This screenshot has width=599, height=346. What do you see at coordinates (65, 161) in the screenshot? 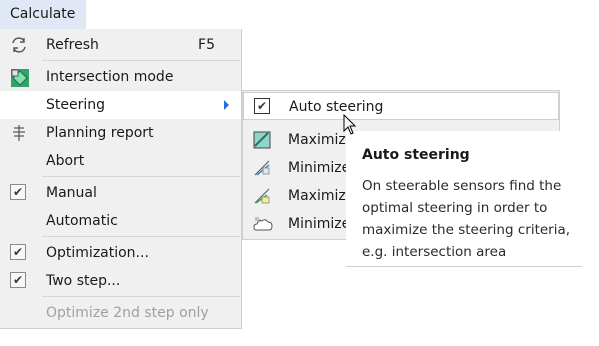
I see `menu-item-abort-label: Abort` at bounding box center [65, 161].